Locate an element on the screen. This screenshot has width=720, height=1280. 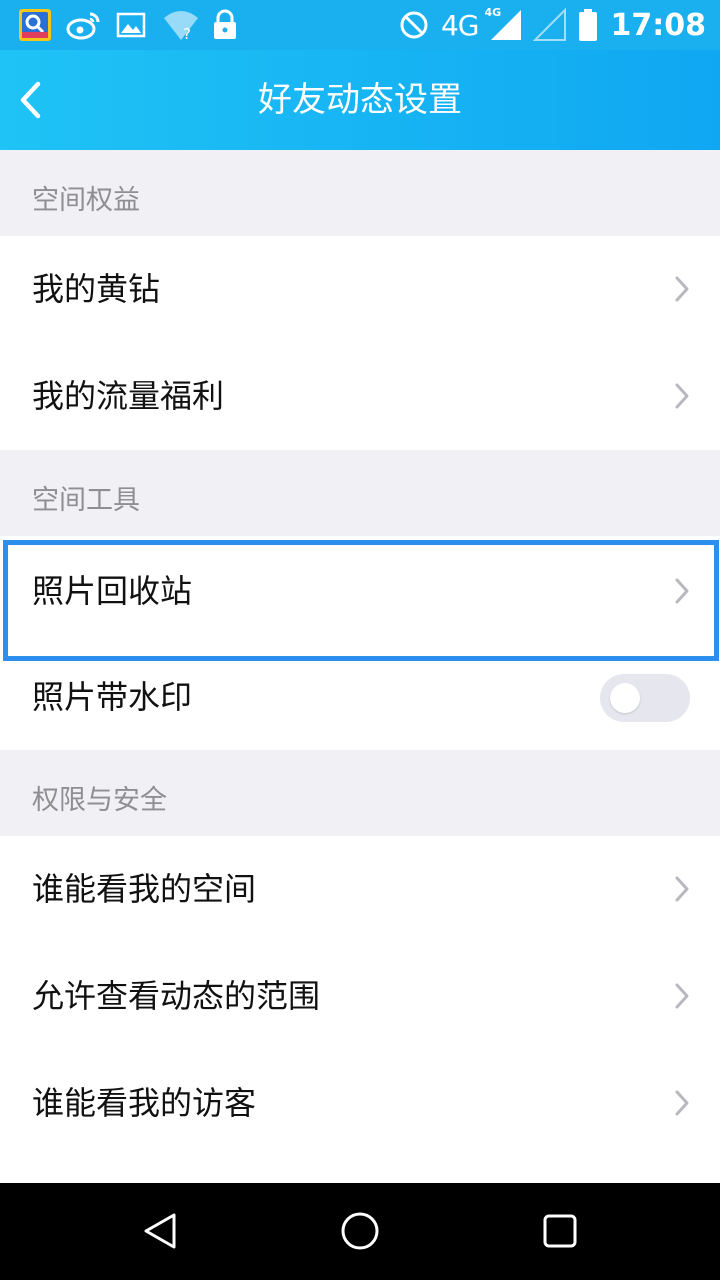
home-circle-icon is located at coordinates (360, 1231).